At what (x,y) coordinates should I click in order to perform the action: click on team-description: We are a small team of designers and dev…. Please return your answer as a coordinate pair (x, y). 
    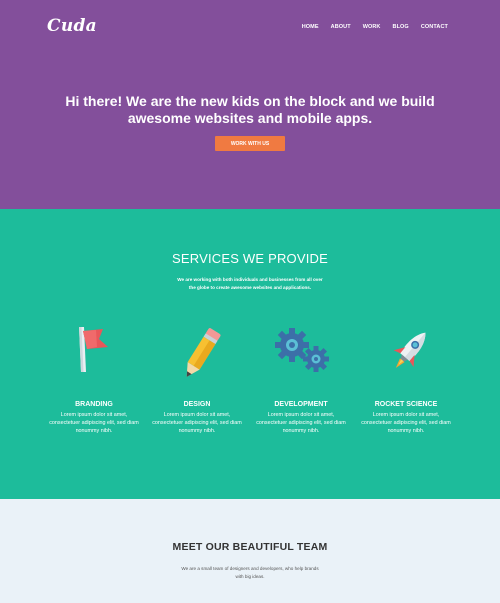
    Looking at the image, I should click on (250, 572).